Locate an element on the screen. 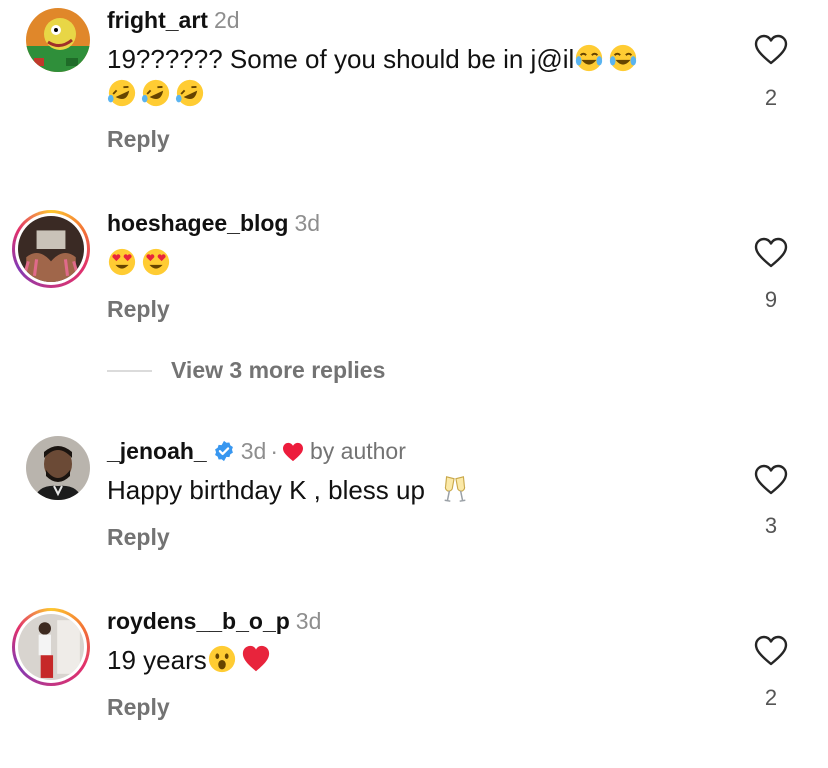 The height and width of the screenshot is (768, 828). by-author-label: by author is located at coordinates (357, 451).